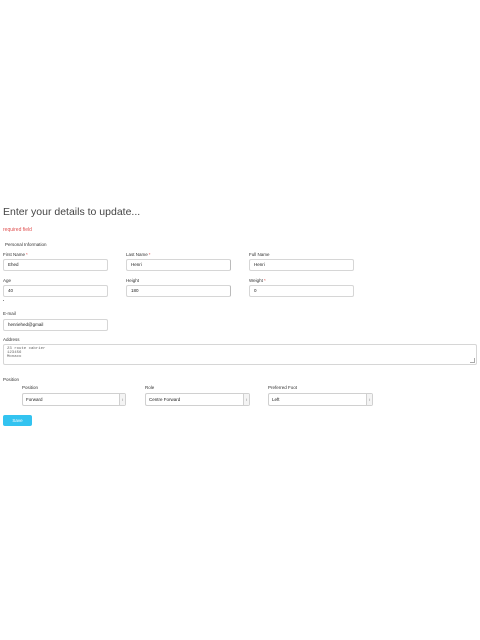  Describe the element at coordinates (320, 399) in the screenshot. I see `preferred-foot-select: Left ↕` at that location.